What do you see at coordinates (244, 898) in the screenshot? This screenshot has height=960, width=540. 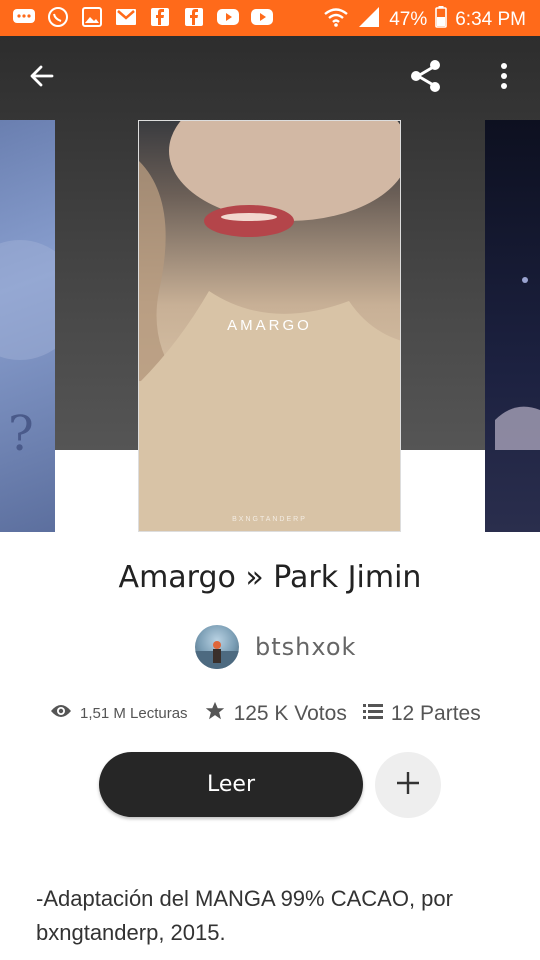 I see `description-line-1: -Adaptación del MANGA 99% CACAO, por` at bounding box center [244, 898].